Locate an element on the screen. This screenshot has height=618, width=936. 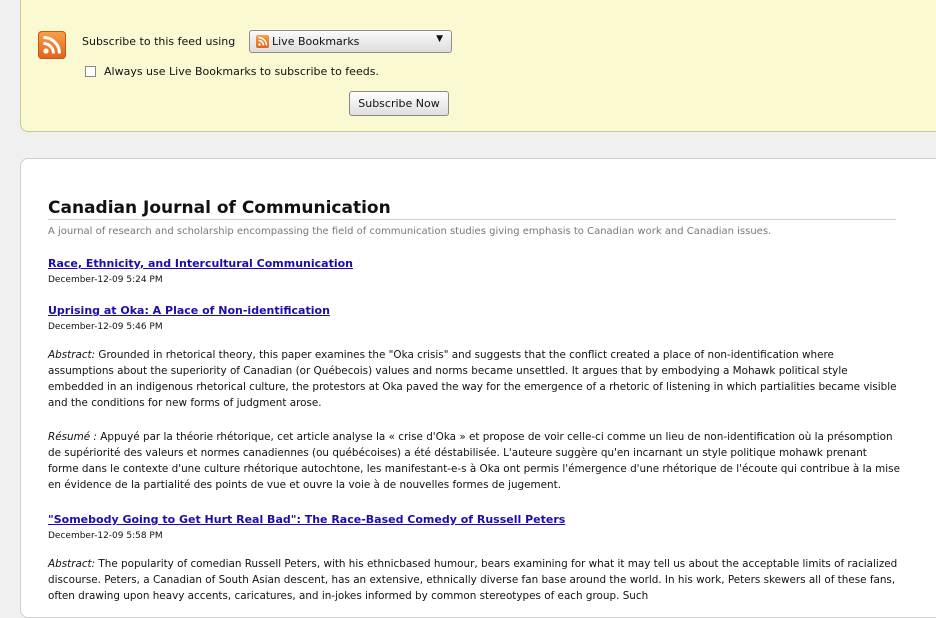
subscribe-now-button: Subscribe Now is located at coordinates (399, 103).